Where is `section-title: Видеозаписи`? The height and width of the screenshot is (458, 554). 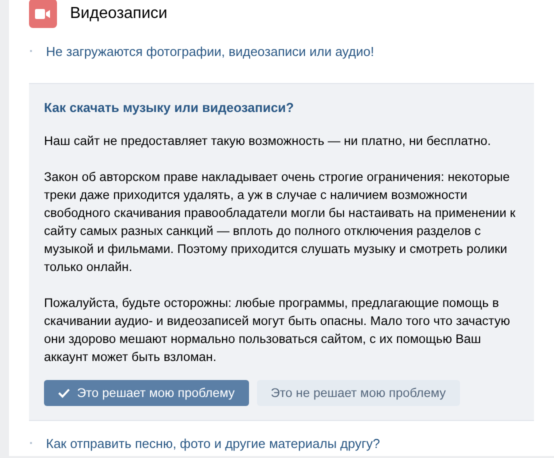 section-title: Видеозаписи is located at coordinates (119, 13).